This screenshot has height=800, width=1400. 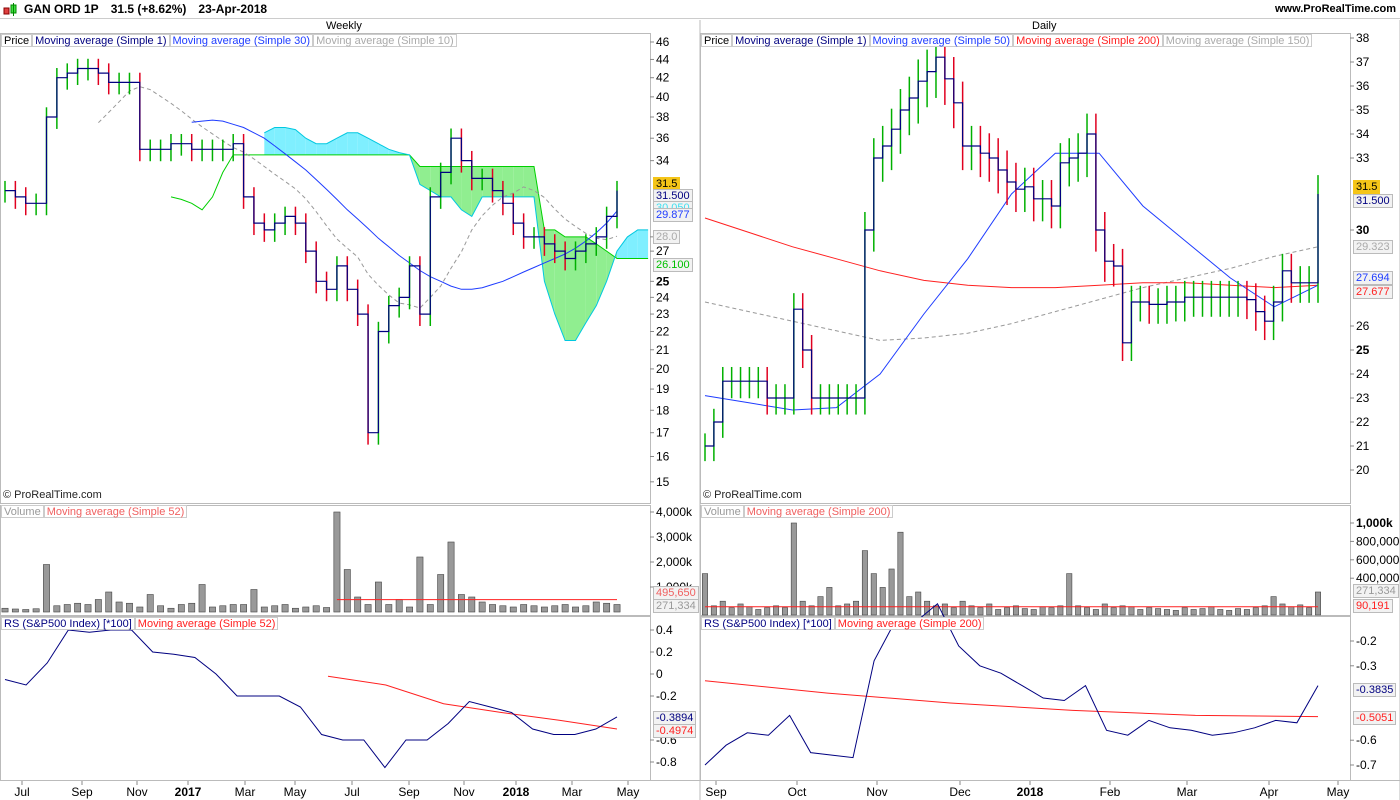 What do you see at coordinates (1011, 253) in the screenshot?
I see `ma200-line` at bounding box center [1011, 253].